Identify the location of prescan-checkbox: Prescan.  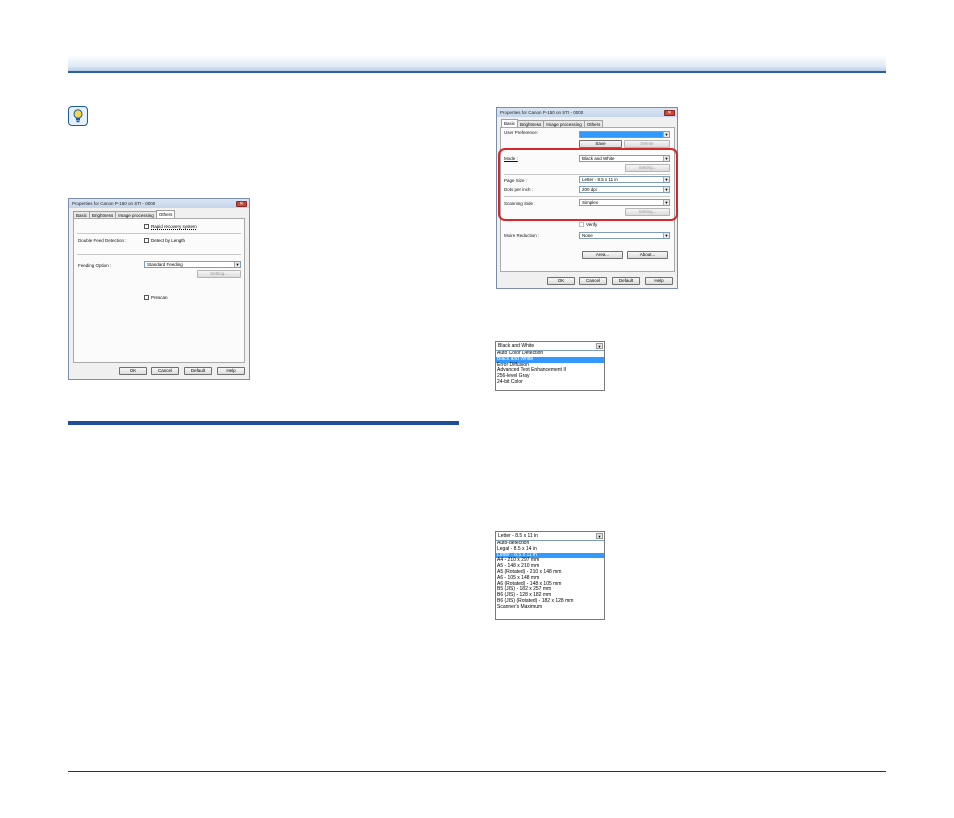
(156, 297).